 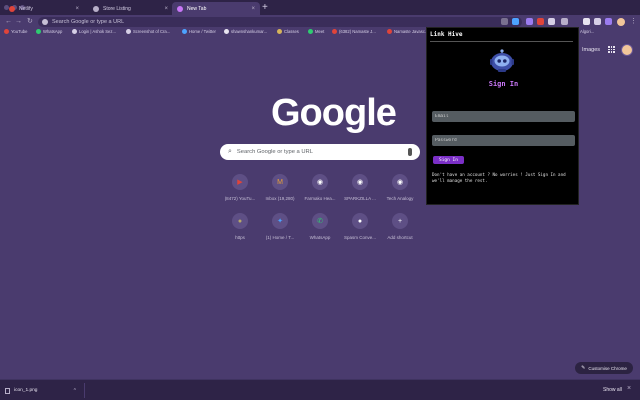 I want to click on shield-icon, so click(x=551, y=21).